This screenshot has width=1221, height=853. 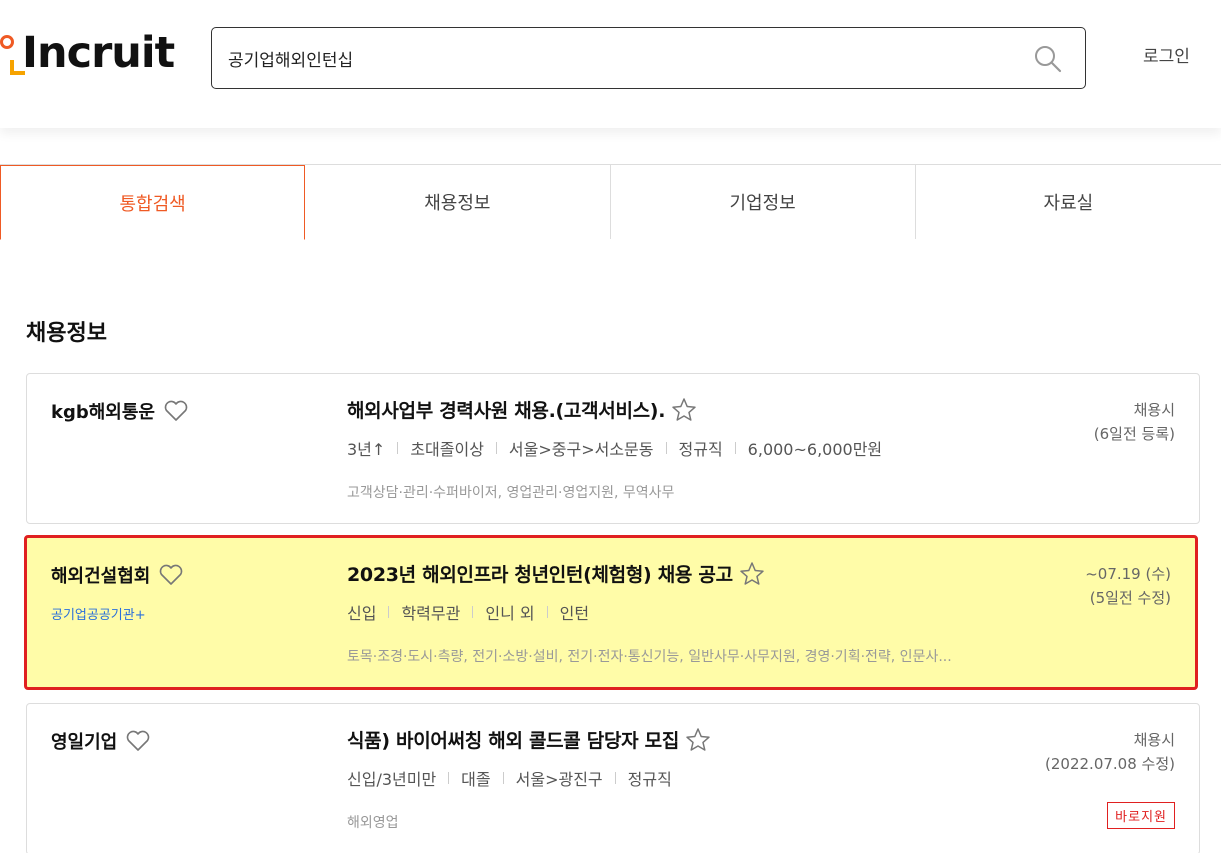 I want to click on condition-experience: 신입, so click(x=362, y=613).